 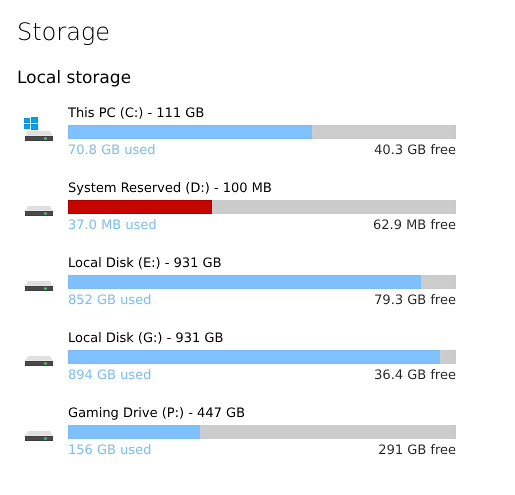 I want to click on used-space: 70.8 GB used, so click(x=112, y=150).